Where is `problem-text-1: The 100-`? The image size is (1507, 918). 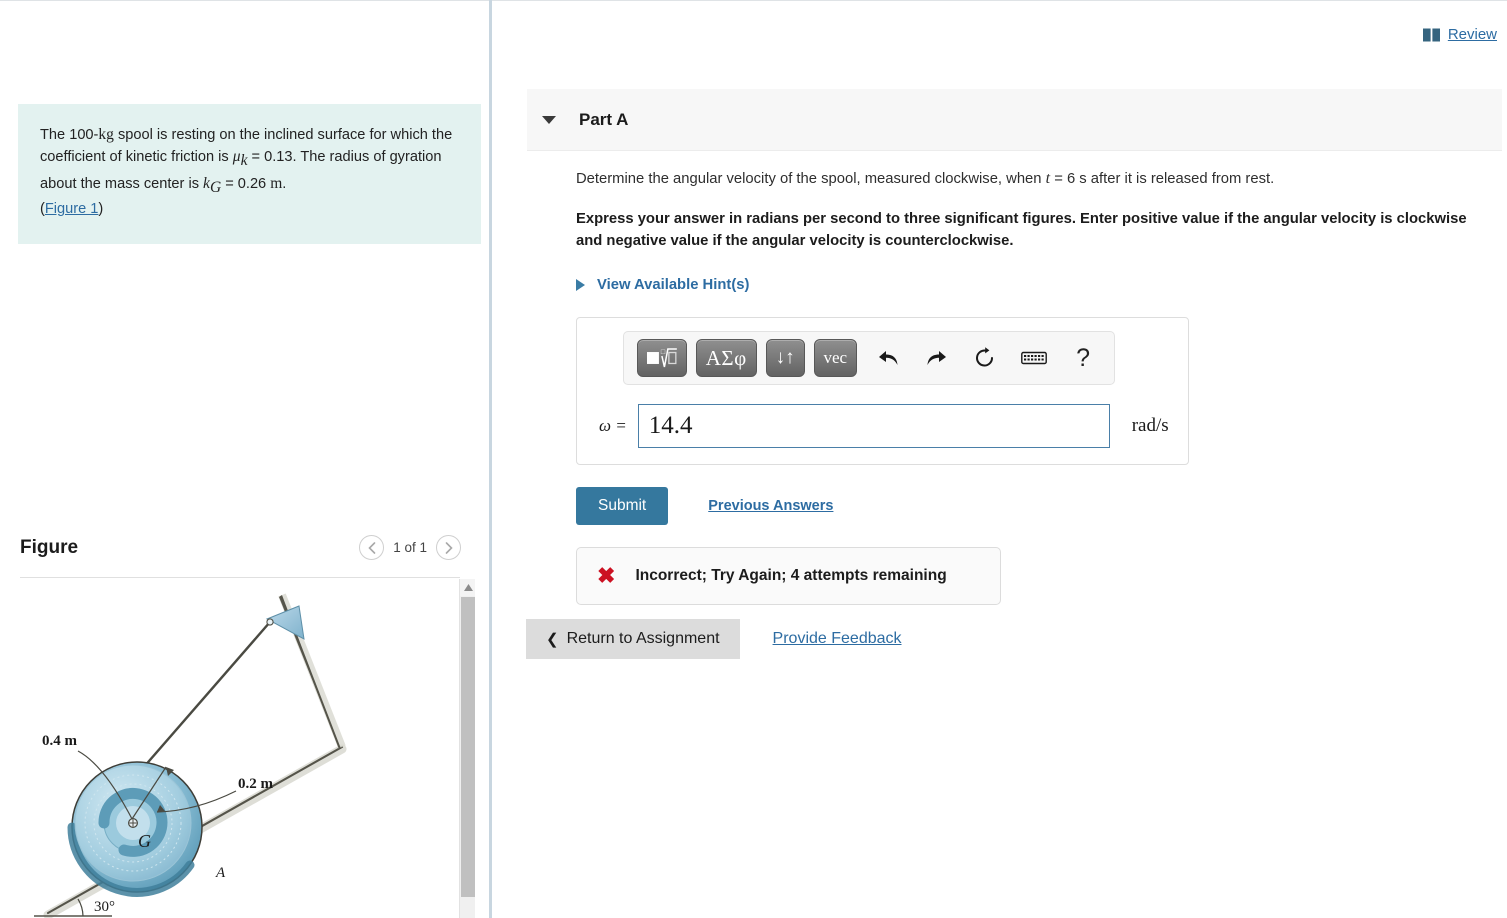 problem-text-1: The 100- is located at coordinates (69, 135).